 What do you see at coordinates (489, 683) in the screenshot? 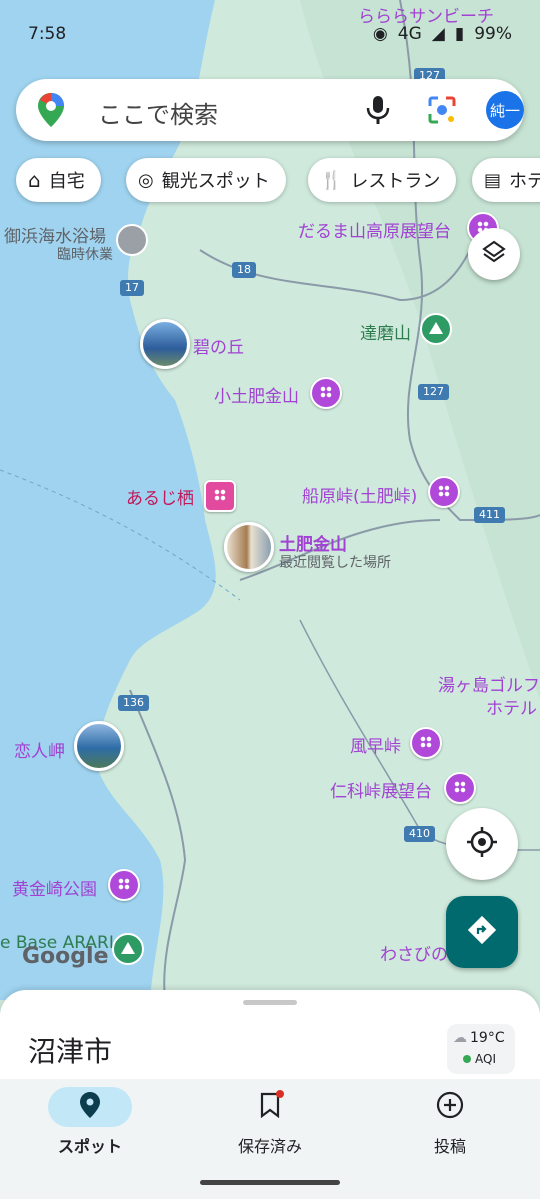
I see `map-label-yugashima-golf: 湯ヶ島ゴルフ` at bounding box center [489, 683].